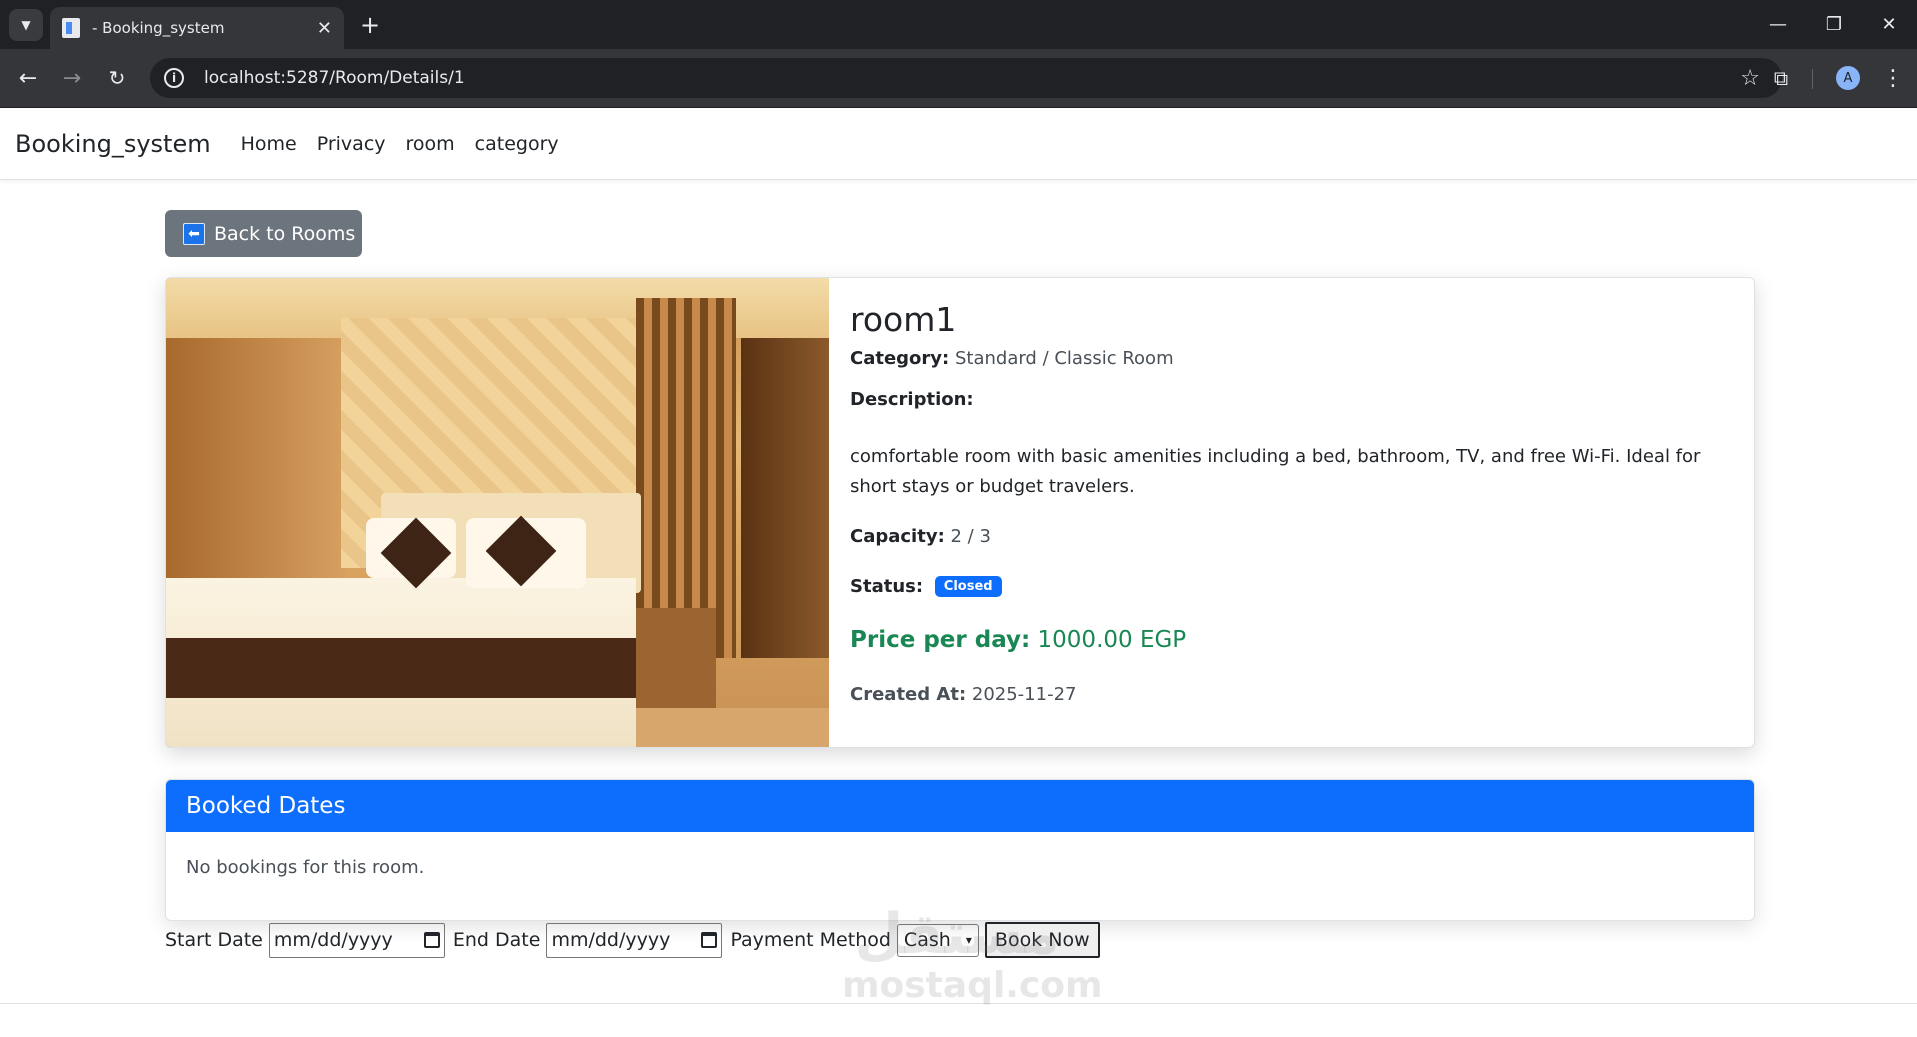  I want to click on room-price: Price per day: 1000.00 EGP, so click(1018, 640).